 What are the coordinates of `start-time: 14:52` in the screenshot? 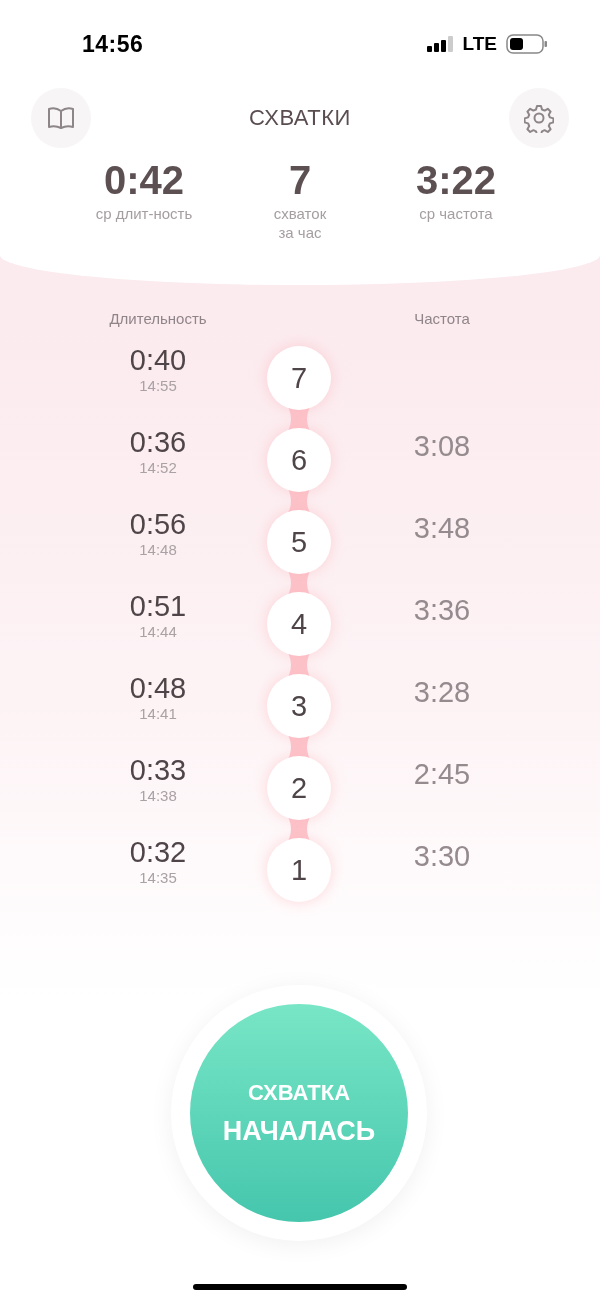 It's located at (158, 468).